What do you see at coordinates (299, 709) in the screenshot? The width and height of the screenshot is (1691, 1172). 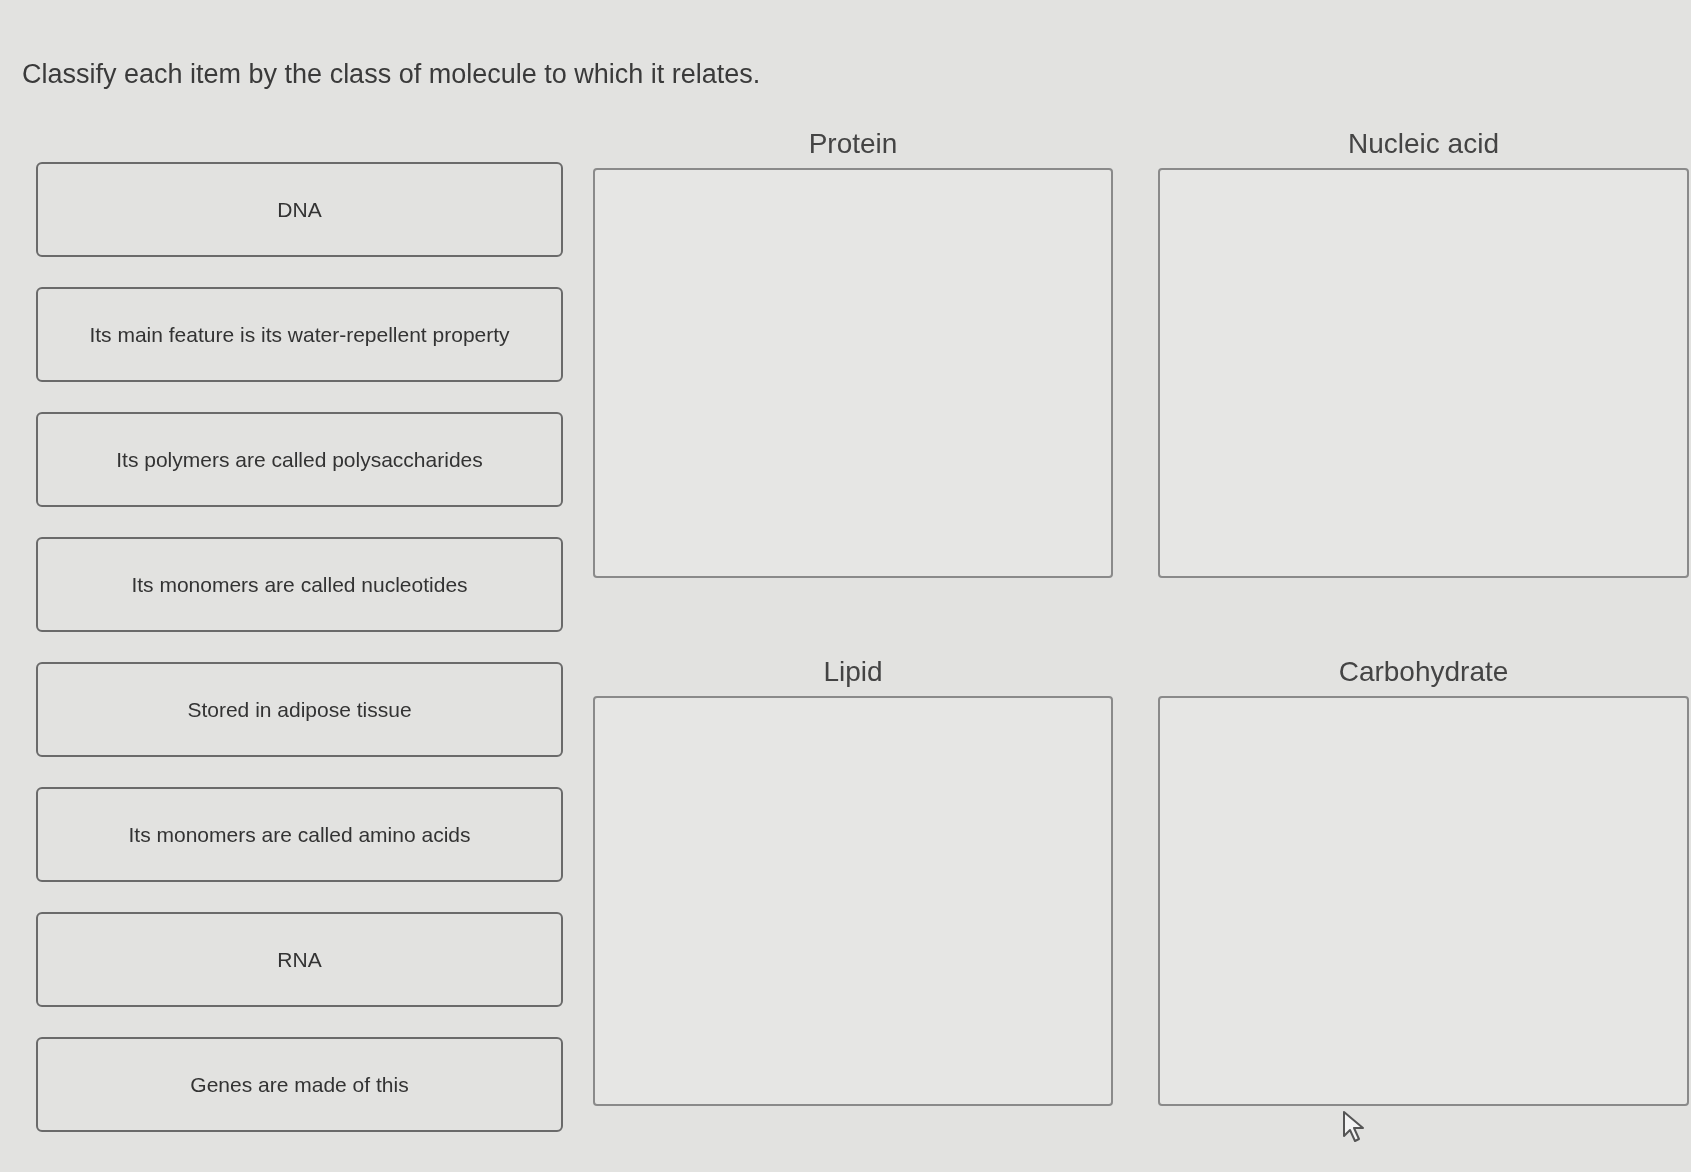 I see `draggable-item: Stored in adipose tissue` at bounding box center [299, 709].